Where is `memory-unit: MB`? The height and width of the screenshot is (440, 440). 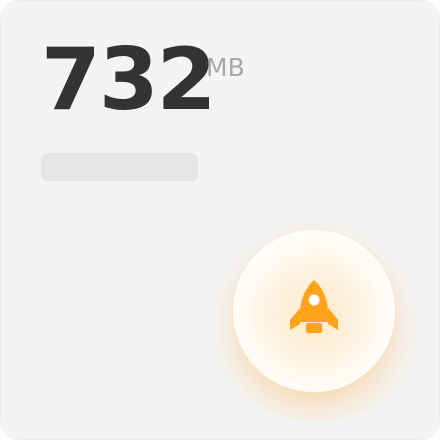
memory-unit: MB is located at coordinates (225, 67).